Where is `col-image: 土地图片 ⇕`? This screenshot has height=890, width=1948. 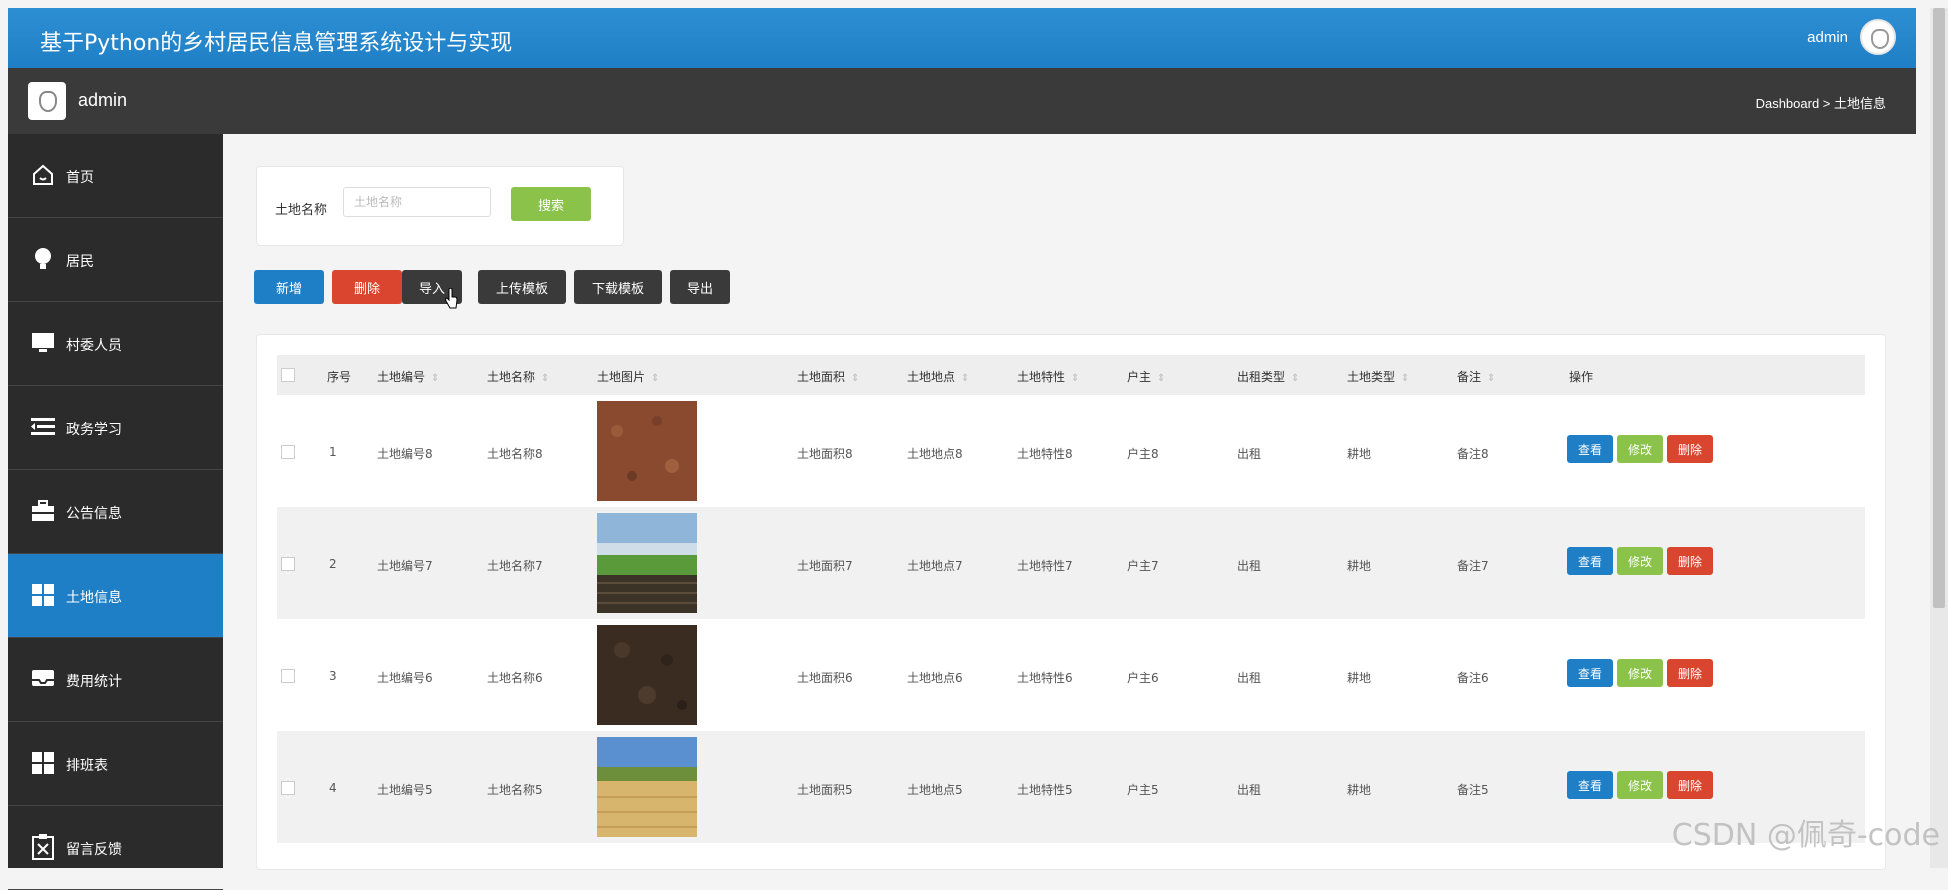 col-image: 土地图片 ⇕ is located at coordinates (628, 376).